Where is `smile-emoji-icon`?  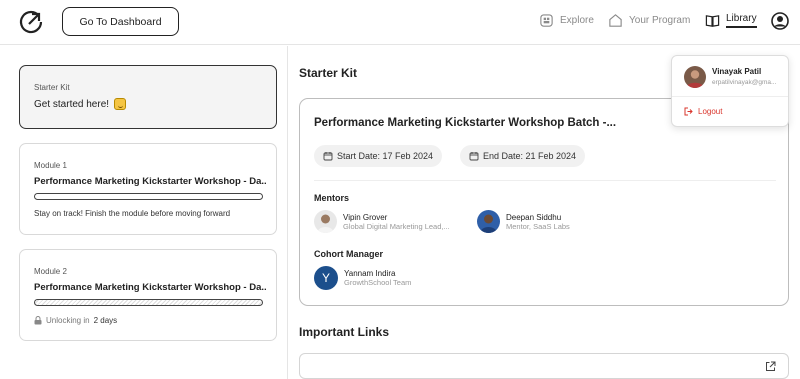 smile-emoji-icon is located at coordinates (120, 104).